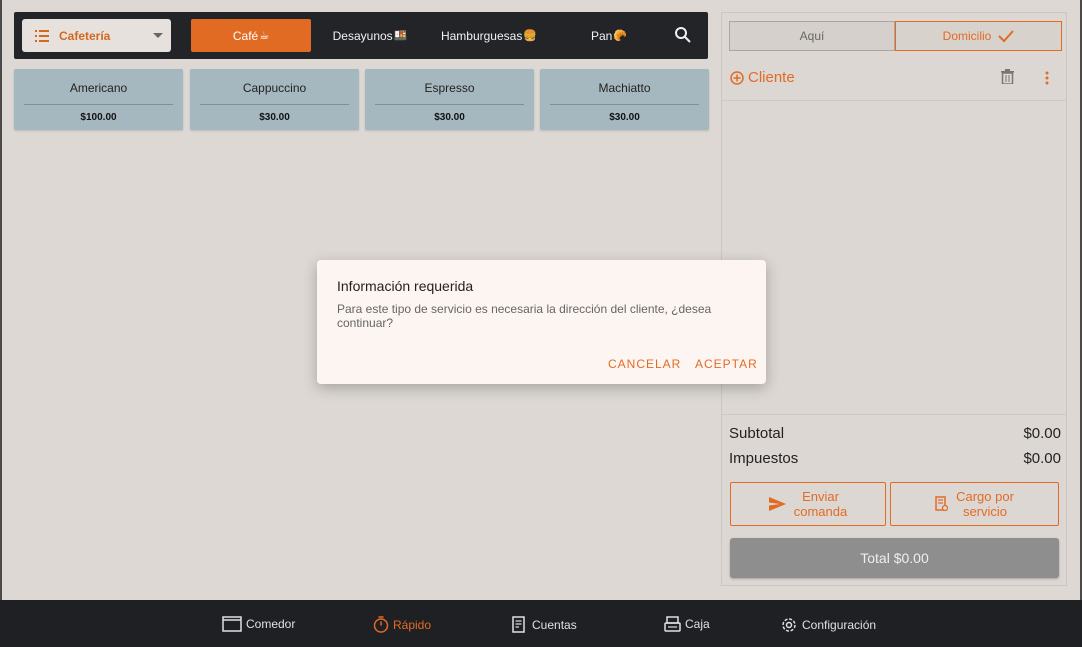  What do you see at coordinates (820, 511) in the screenshot?
I see `send-order-label-line2: comanda` at bounding box center [820, 511].